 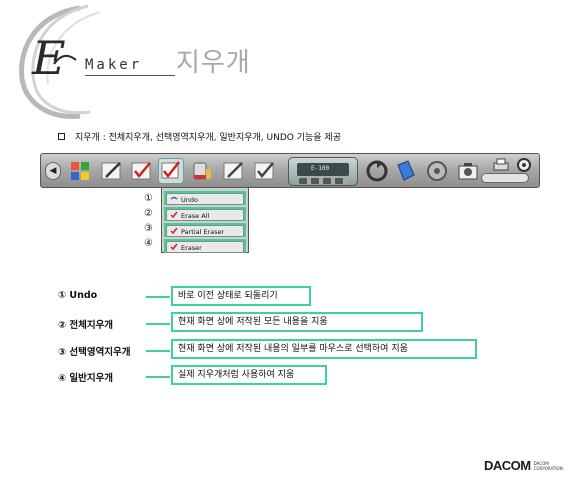 I want to click on screen-panel: E-100, so click(x=323, y=171).